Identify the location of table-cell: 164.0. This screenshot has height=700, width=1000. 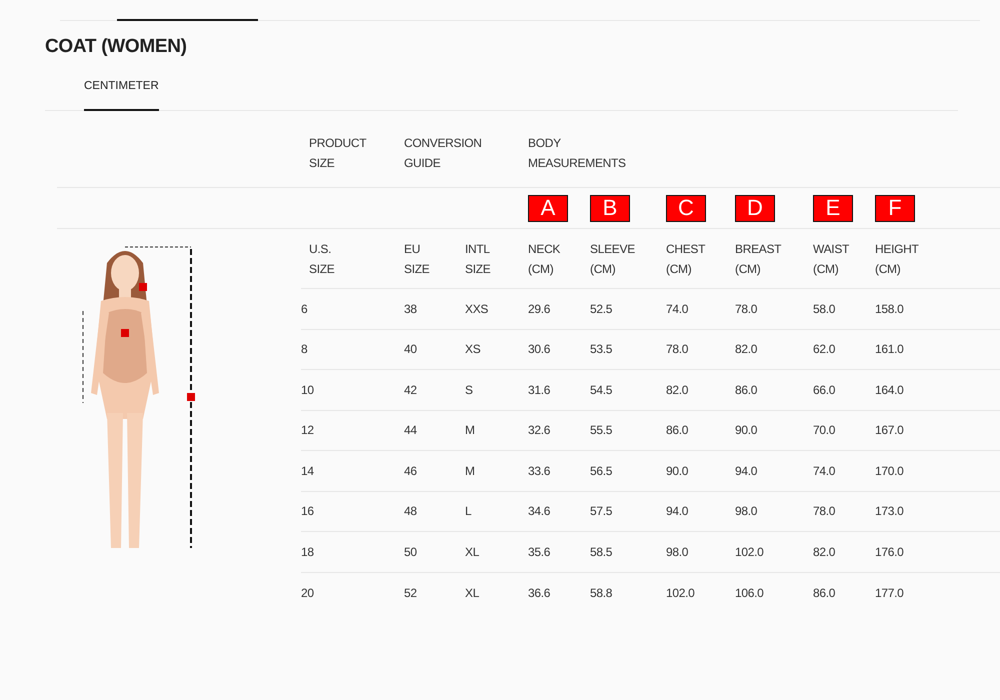
(889, 389).